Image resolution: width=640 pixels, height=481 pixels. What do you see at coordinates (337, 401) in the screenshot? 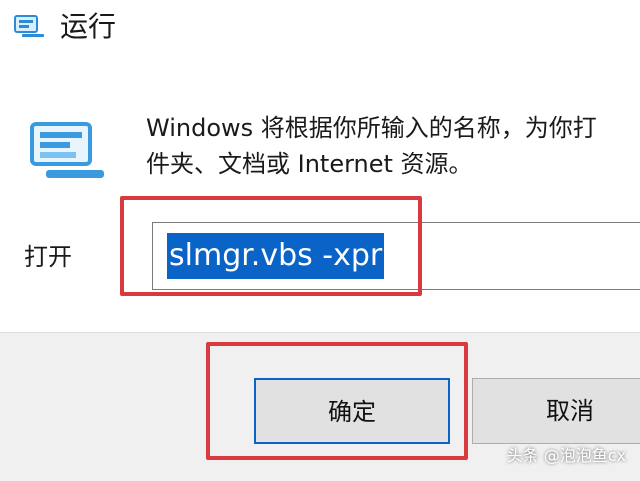
I see `ok-highlight-box` at bounding box center [337, 401].